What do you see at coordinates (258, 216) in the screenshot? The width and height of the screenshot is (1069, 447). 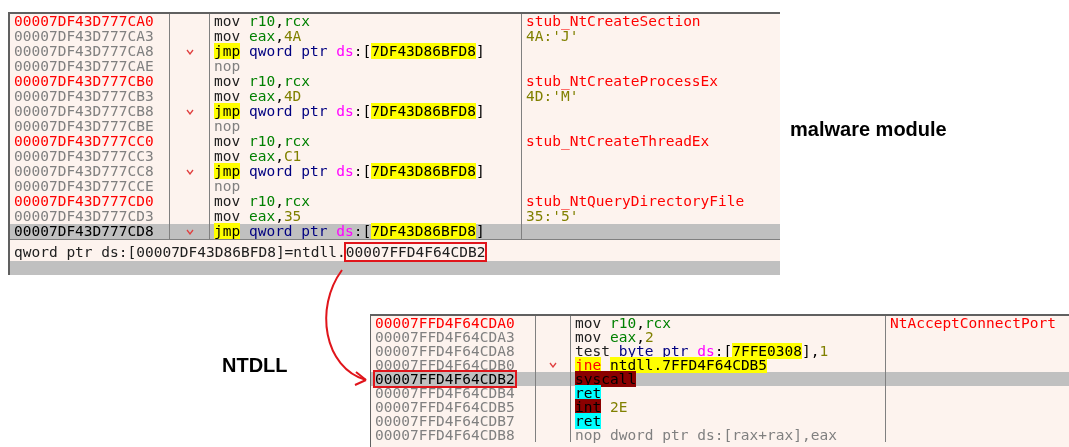 I see `instruction-text: mov eax,35` at bounding box center [258, 216].